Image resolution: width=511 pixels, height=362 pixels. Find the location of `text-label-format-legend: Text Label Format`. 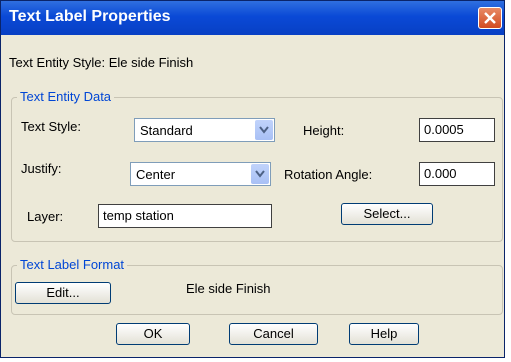

text-label-format-legend: Text Label Format is located at coordinates (72, 264).